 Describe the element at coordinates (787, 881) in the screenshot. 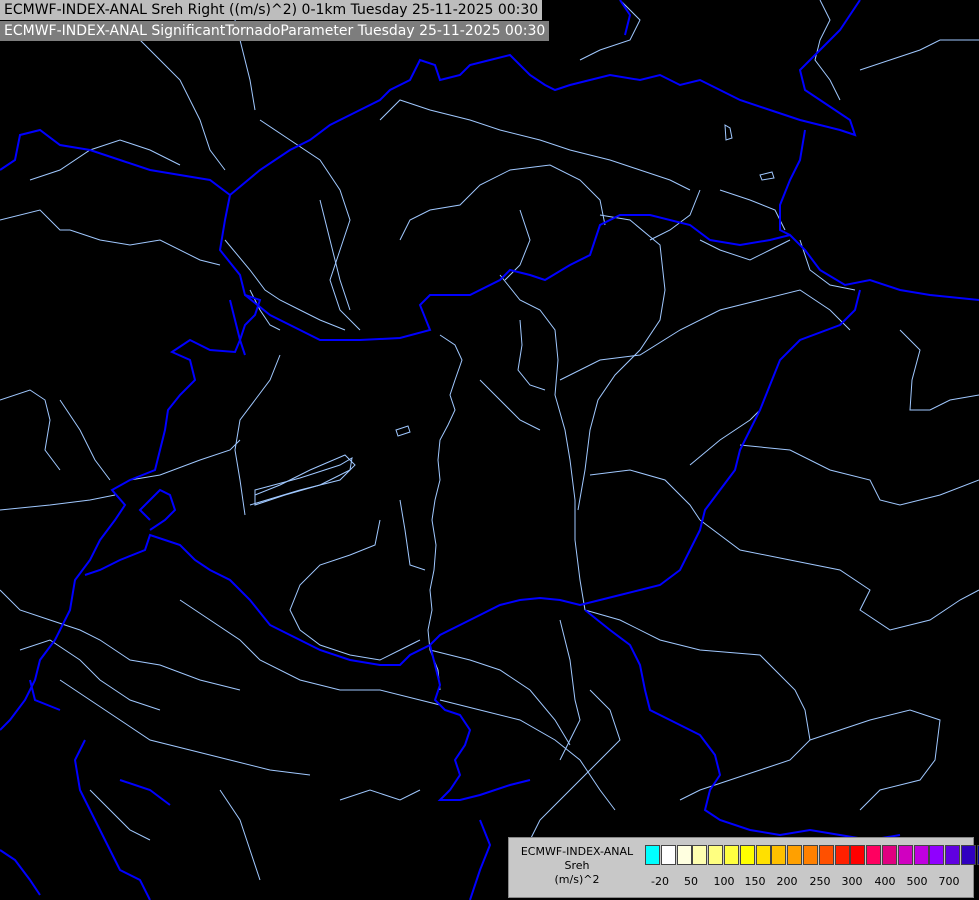

I see `legend-tick-label: 200` at that location.